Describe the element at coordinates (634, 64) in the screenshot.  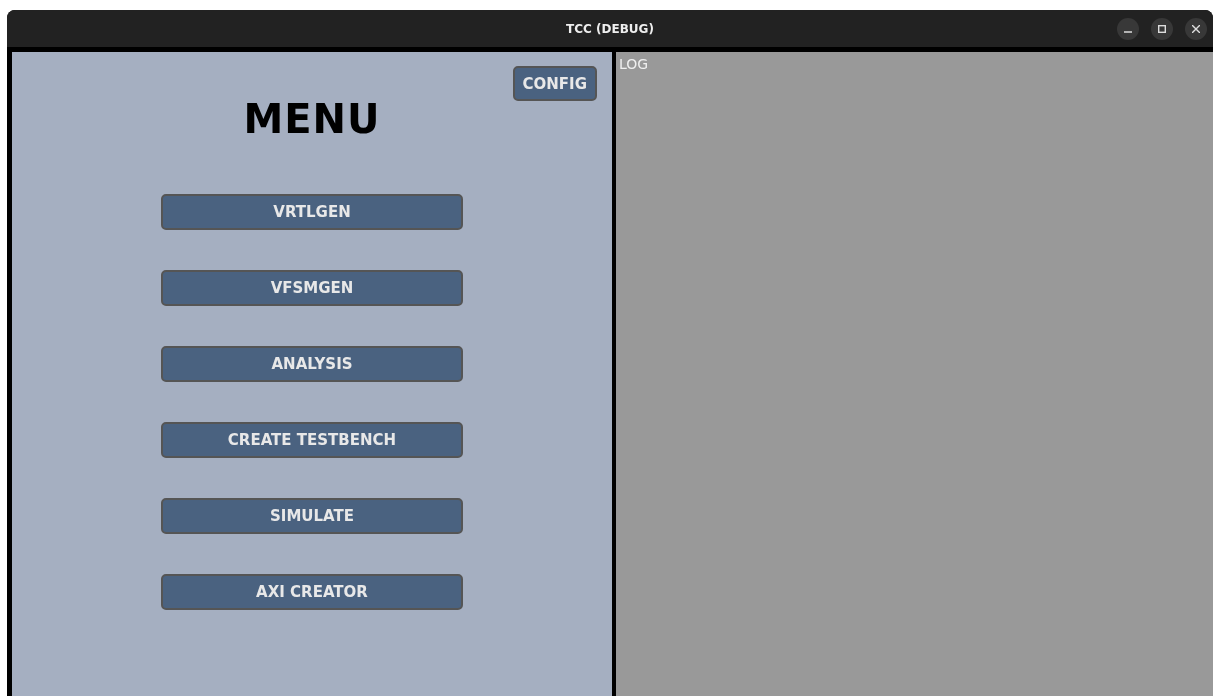
I see `log-title: LOG` at that location.